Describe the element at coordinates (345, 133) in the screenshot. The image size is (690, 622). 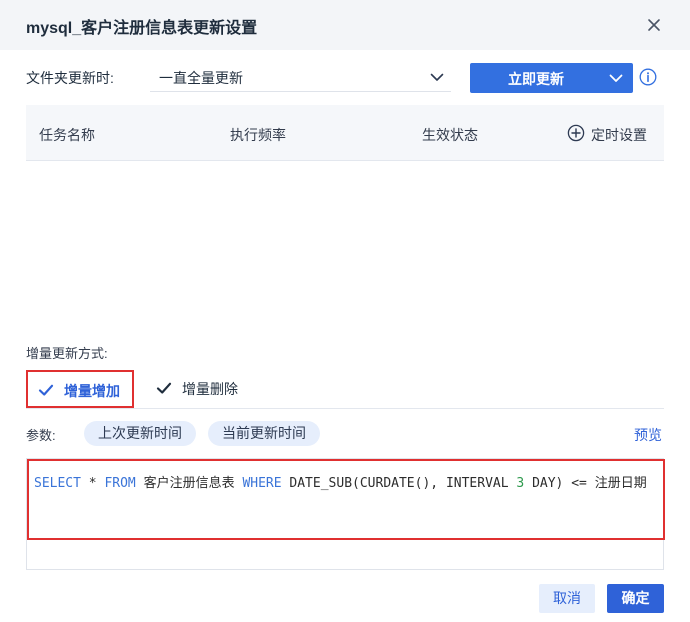
I see `table-header: 任务名称 执行频率 生效状态 定时设置` at that location.